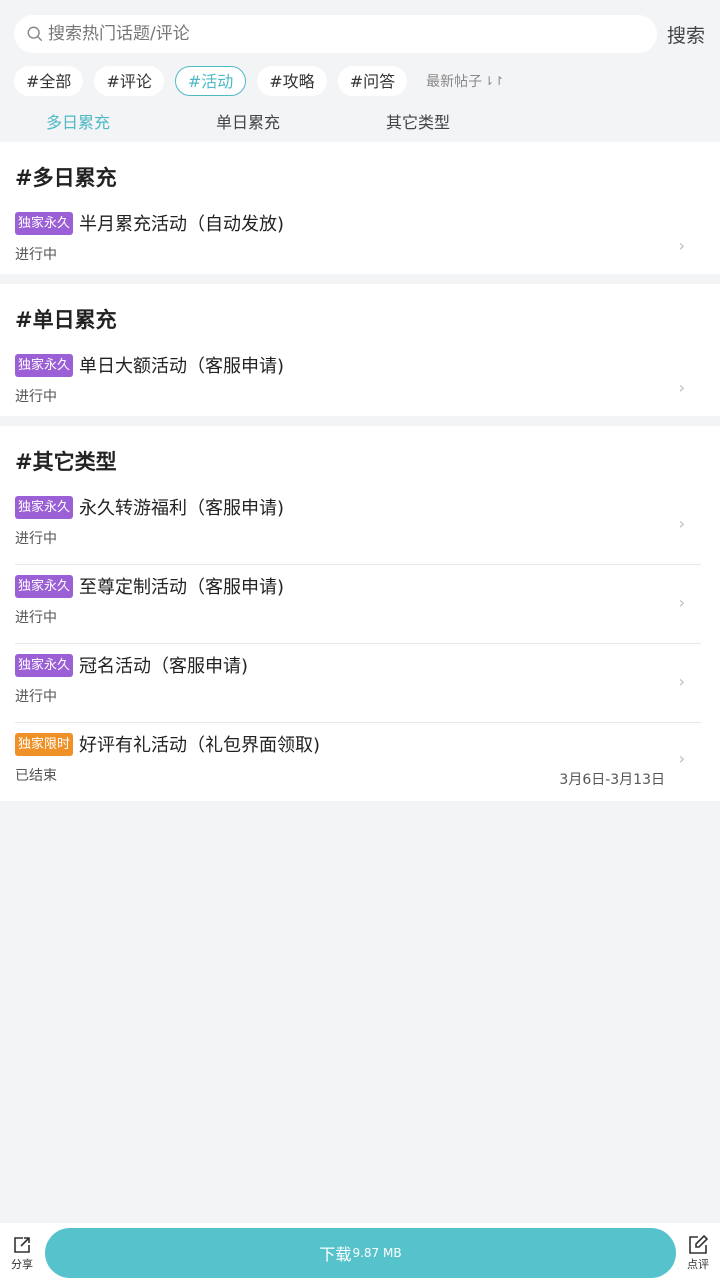 This screenshot has width=720, height=1283. I want to click on list-item: 独家永久 单日大额活动（客服申请) 进行中 ›, so click(360, 380).